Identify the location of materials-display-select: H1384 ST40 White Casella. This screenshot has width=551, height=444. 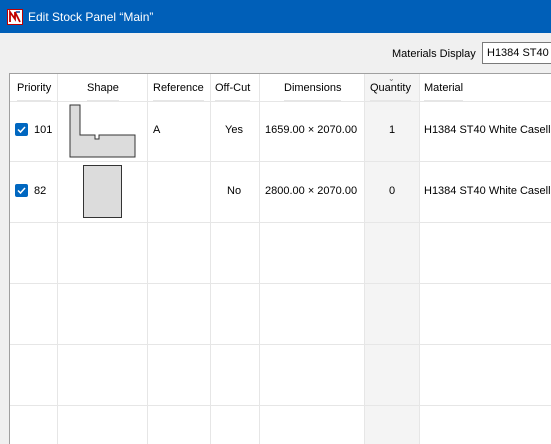
(516, 53).